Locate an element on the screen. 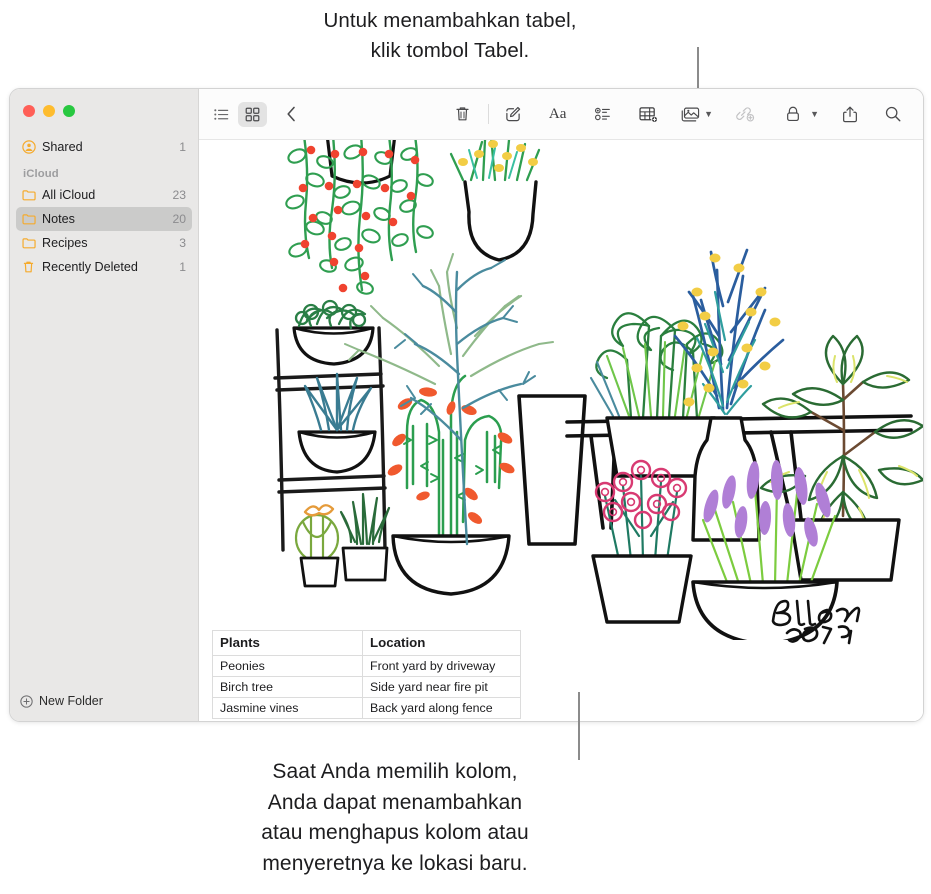 Image resolution: width=931 pixels, height=894 pixels. table-cell: Peonies is located at coordinates (287, 666).